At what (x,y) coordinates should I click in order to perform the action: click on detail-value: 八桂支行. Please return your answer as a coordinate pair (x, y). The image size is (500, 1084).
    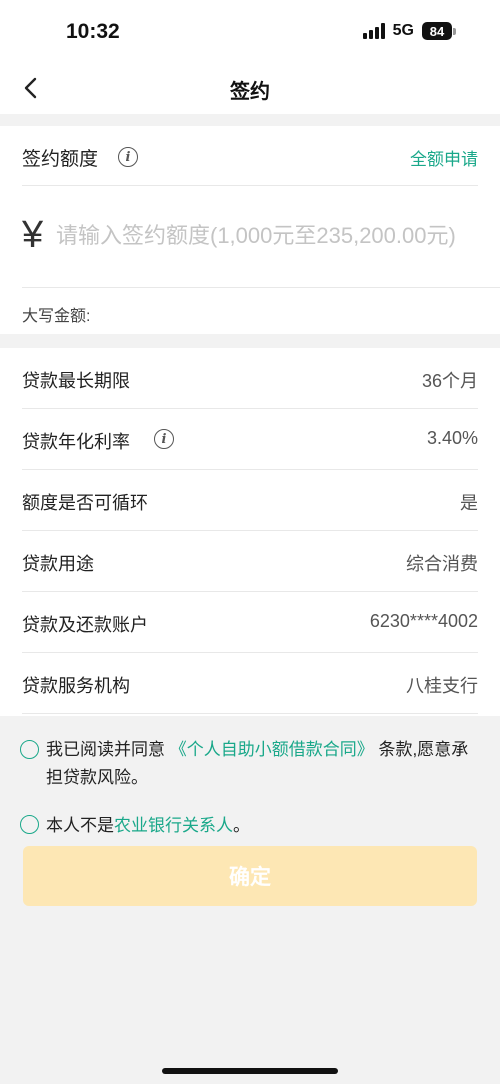
    Looking at the image, I should click on (442, 686).